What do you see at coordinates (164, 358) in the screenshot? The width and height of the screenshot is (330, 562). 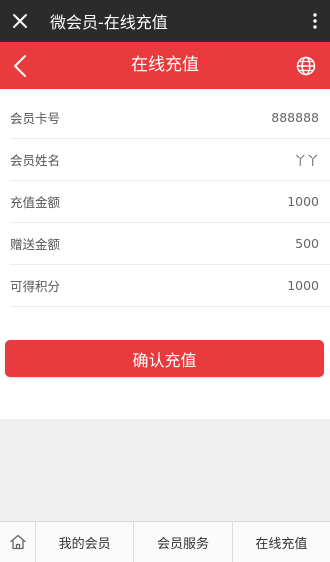 I see `confirm-recharge-button: 确认充值` at bounding box center [164, 358].